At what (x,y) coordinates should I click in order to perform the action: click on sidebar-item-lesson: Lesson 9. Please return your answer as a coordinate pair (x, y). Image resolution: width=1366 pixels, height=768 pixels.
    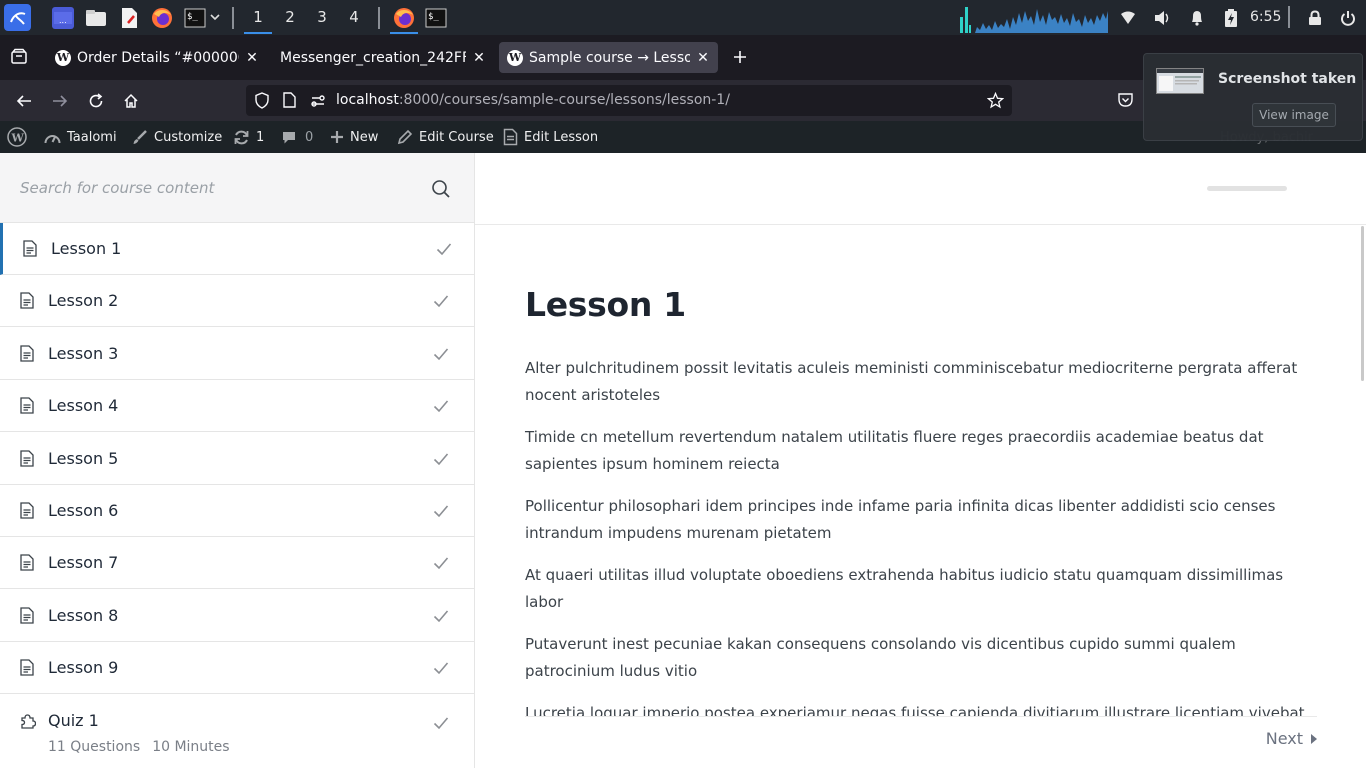
    Looking at the image, I should click on (237, 668).